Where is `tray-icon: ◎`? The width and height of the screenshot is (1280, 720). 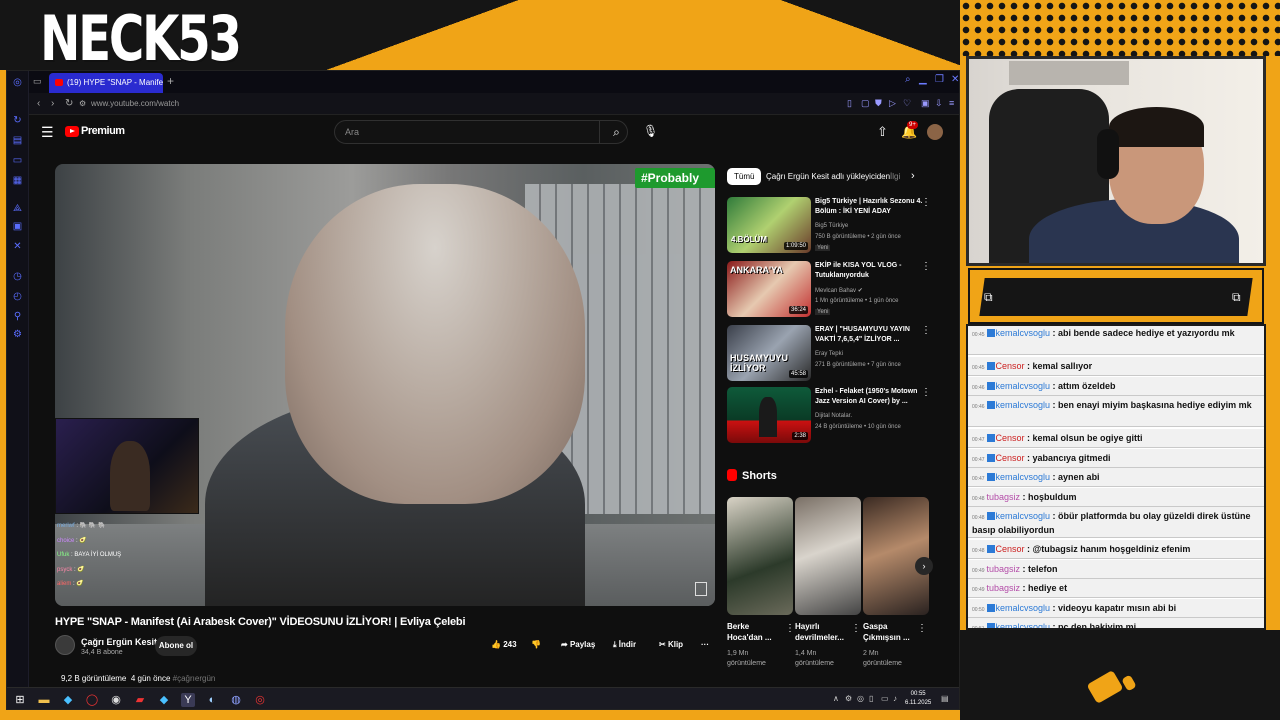
tray-icon: ◎ is located at coordinates (860, 698).